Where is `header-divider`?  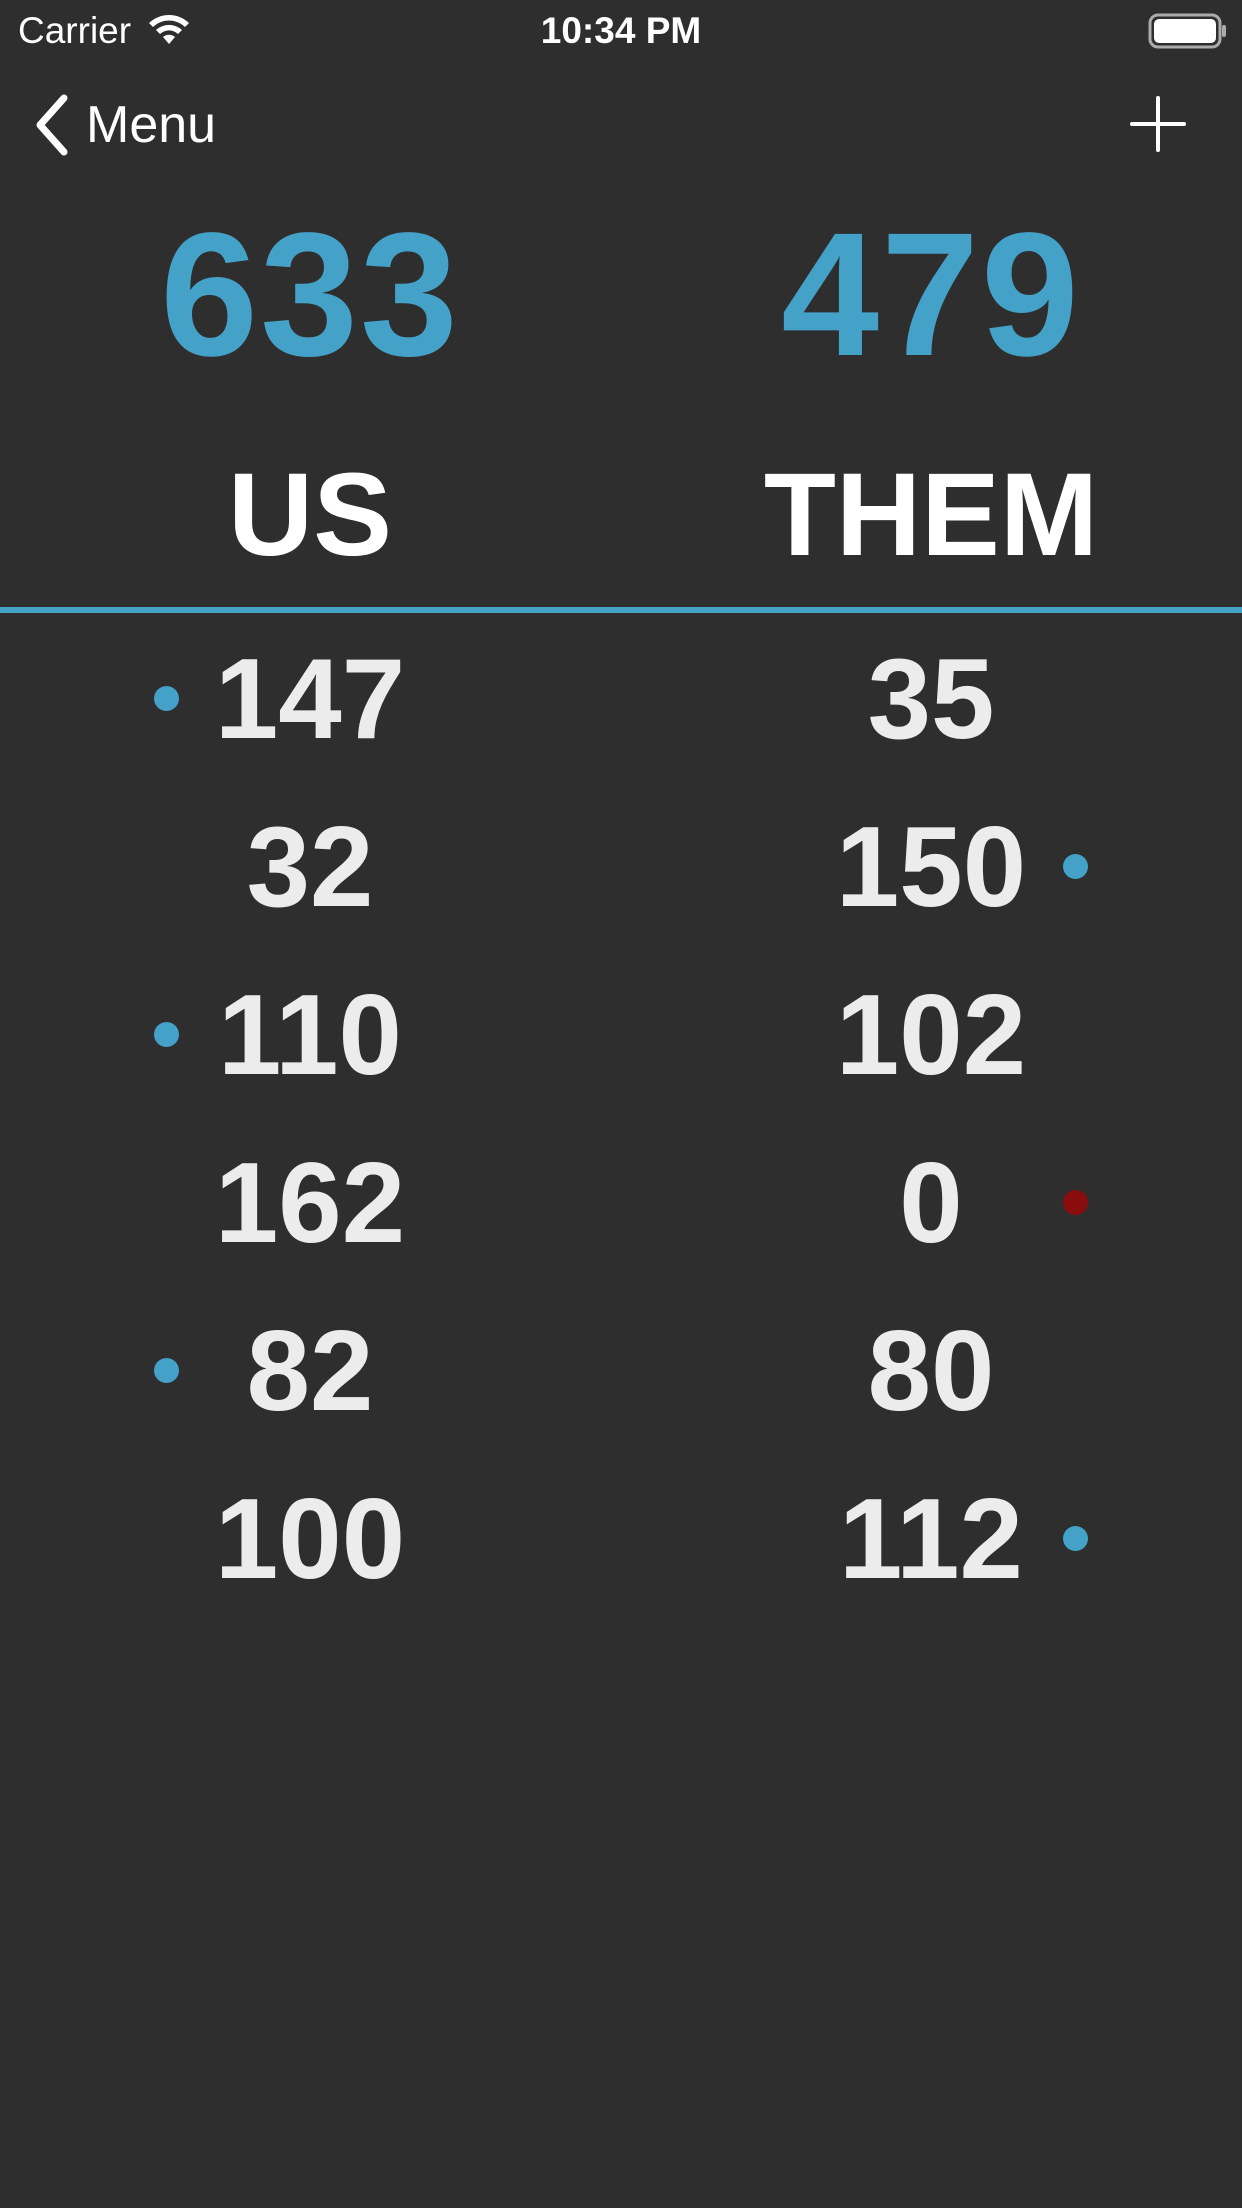
header-divider is located at coordinates (621, 610).